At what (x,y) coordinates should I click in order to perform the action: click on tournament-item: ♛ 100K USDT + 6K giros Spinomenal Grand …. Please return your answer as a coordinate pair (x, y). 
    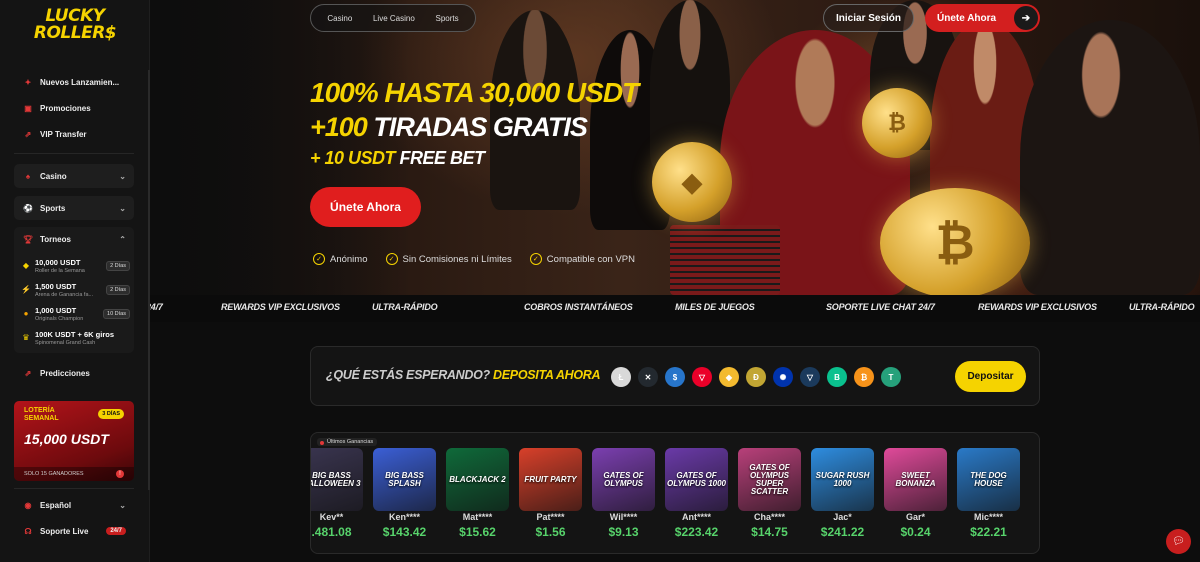
    Looking at the image, I should click on (75, 341).